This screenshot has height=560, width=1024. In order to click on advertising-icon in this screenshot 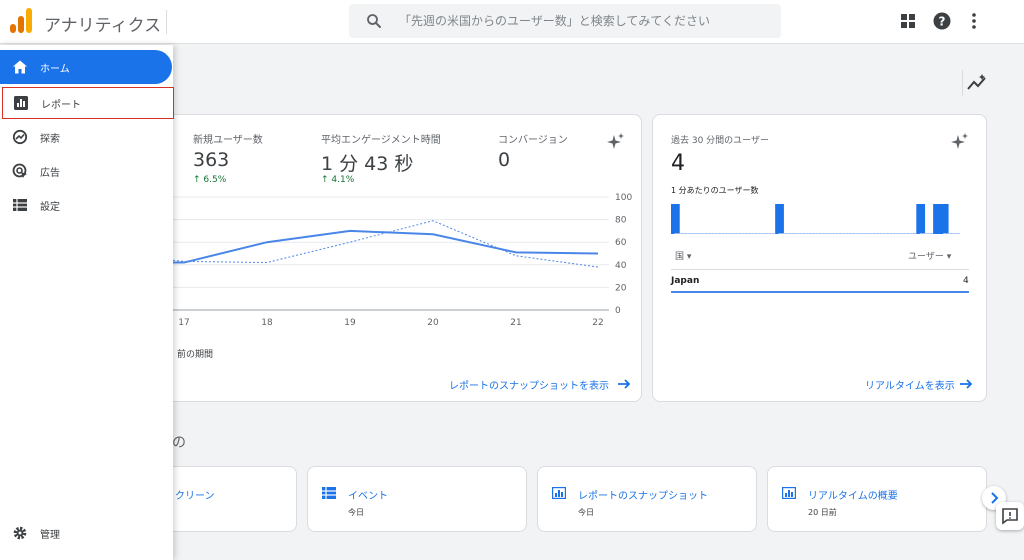, I will do `click(19, 170)`.